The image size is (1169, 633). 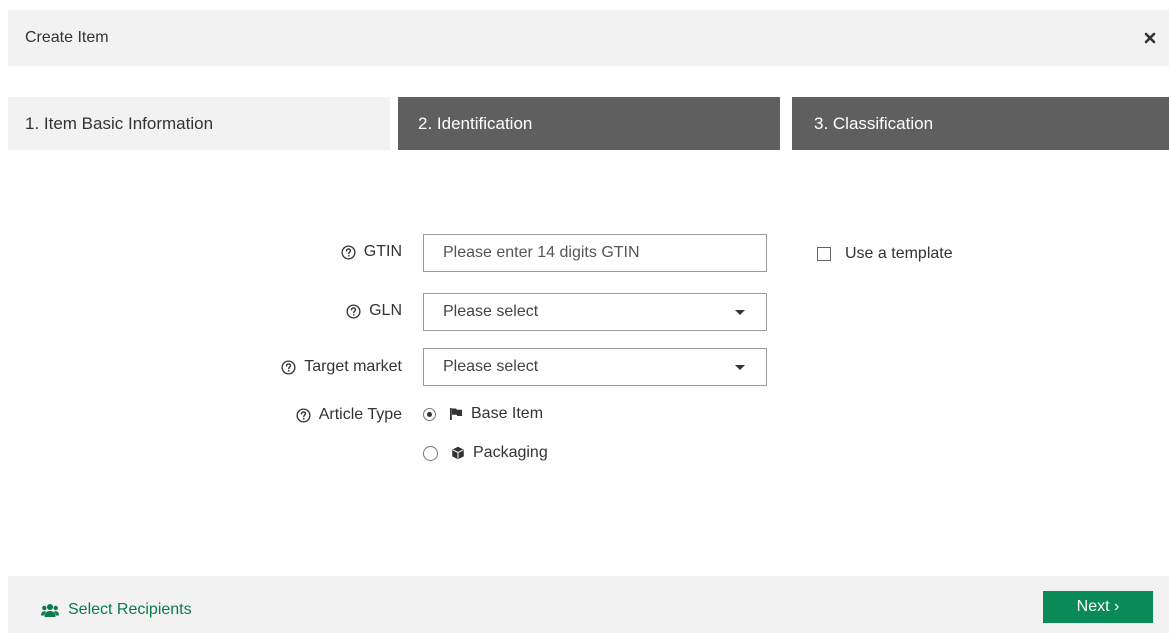 I want to click on target-market-select: Please select, so click(x=595, y=367).